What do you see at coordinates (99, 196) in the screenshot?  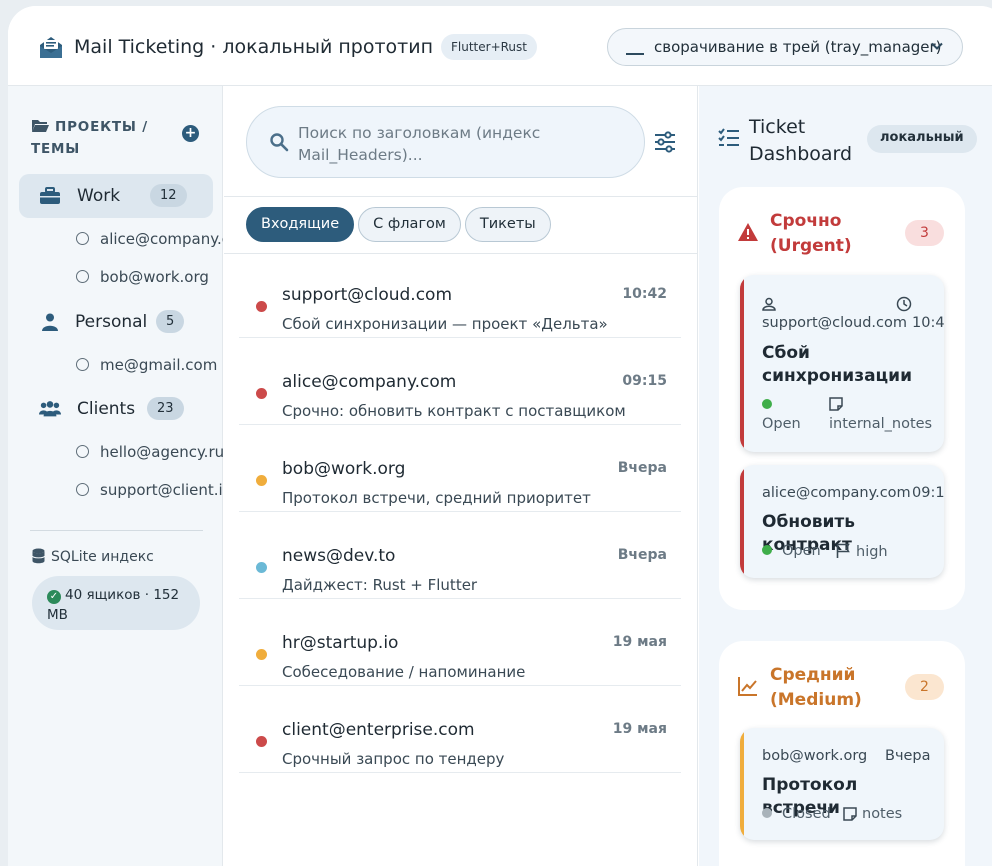 I see `sidebar-group-name: Work` at bounding box center [99, 196].